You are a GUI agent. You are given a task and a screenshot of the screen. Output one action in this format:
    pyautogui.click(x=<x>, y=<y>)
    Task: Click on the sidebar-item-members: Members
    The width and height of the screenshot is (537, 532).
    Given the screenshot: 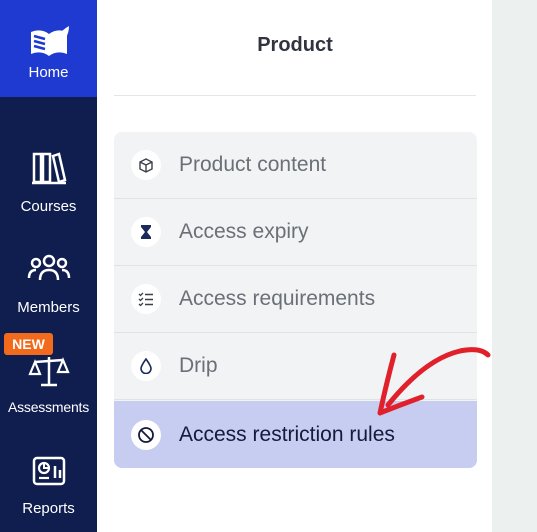 What is the action you would take?
    pyautogui.click(x=48, y=284)
    